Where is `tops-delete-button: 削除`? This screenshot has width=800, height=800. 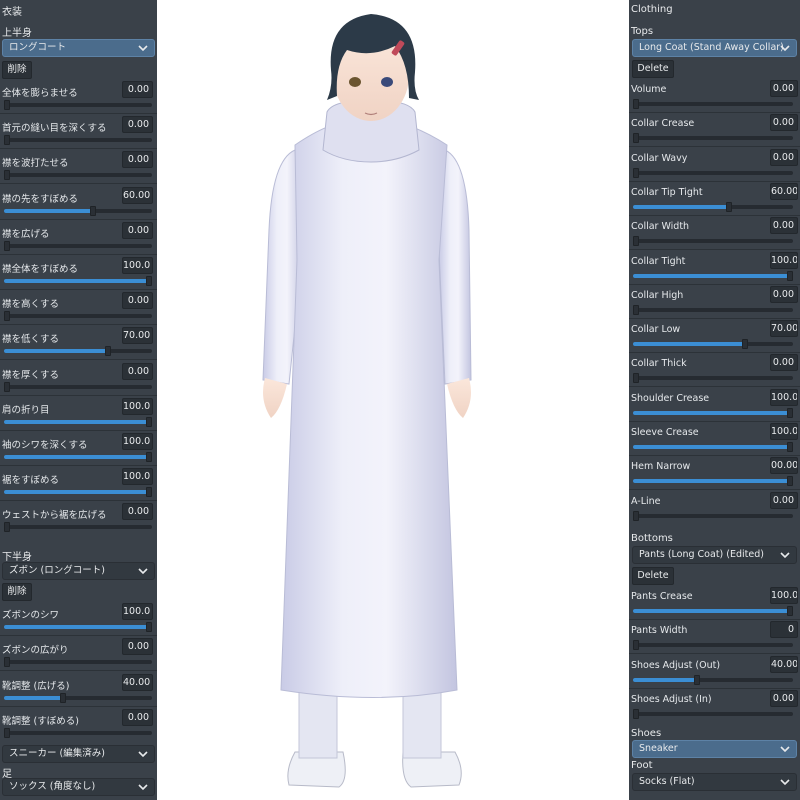
tops-delete-button: 削除 is located at coordinates (17, 70).